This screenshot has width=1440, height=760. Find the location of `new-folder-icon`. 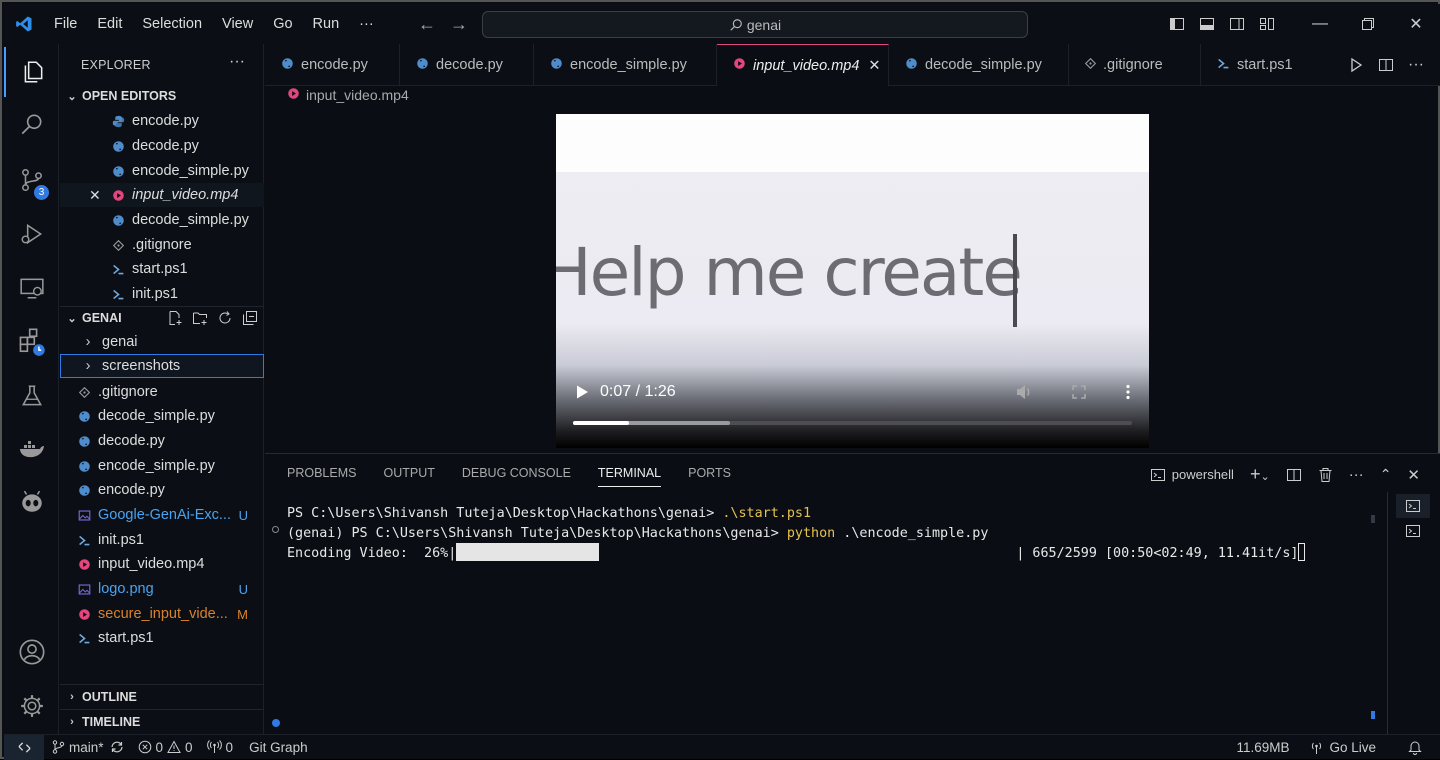

new-folder-icon is located at coordinates (200, 318).